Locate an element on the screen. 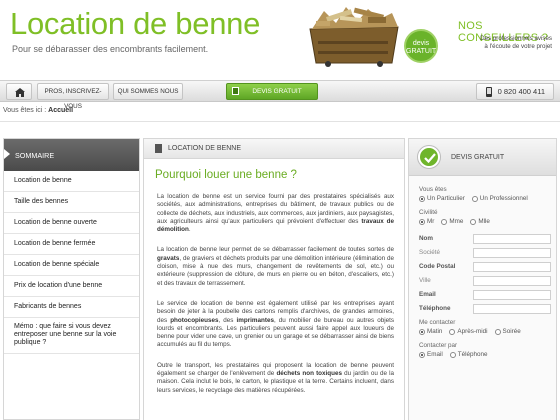  code-postal-label: Code Postal is located at coordinates (437, 266).